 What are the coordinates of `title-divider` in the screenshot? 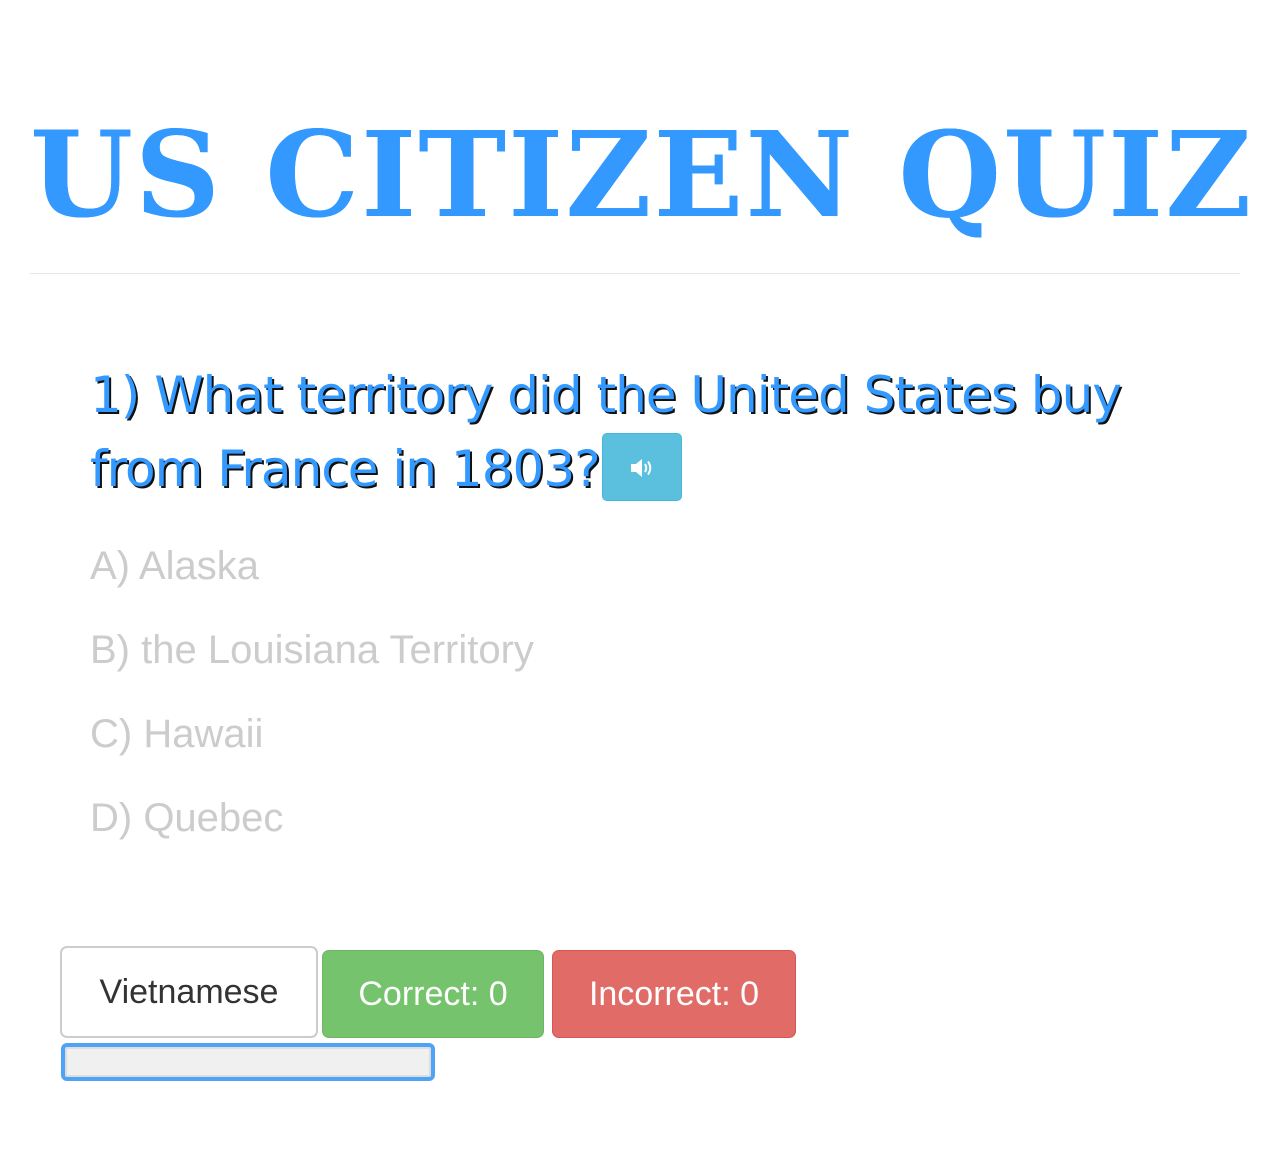 It's located at (635, 273).